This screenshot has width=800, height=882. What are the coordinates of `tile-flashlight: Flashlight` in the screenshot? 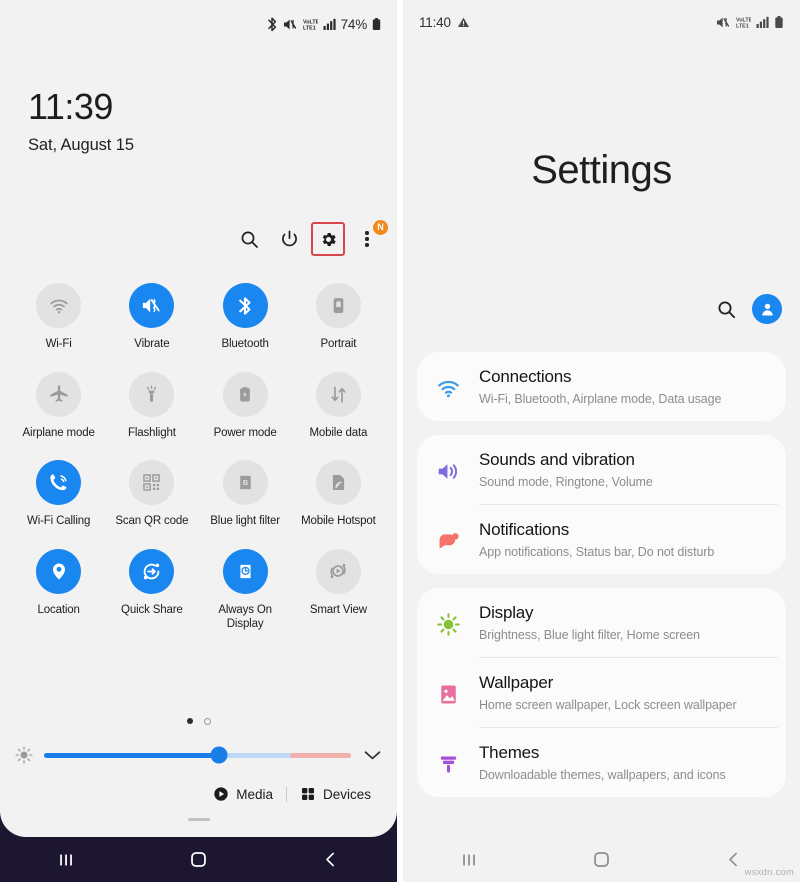 It's located at (151, 406).